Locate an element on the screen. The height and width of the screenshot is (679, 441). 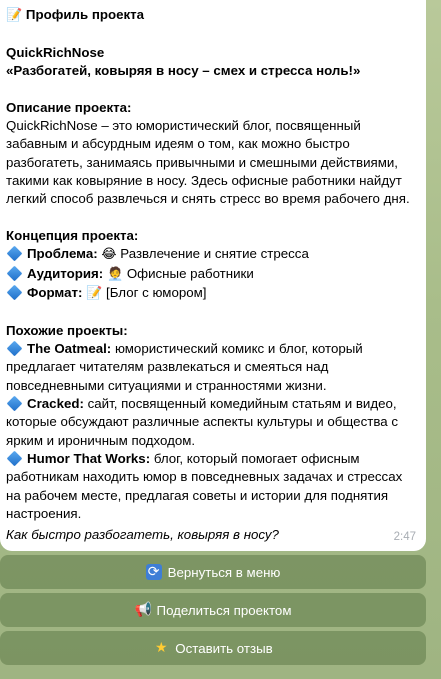
similar-text: блог, который помогает офисным is located at coordinates (256, 458).